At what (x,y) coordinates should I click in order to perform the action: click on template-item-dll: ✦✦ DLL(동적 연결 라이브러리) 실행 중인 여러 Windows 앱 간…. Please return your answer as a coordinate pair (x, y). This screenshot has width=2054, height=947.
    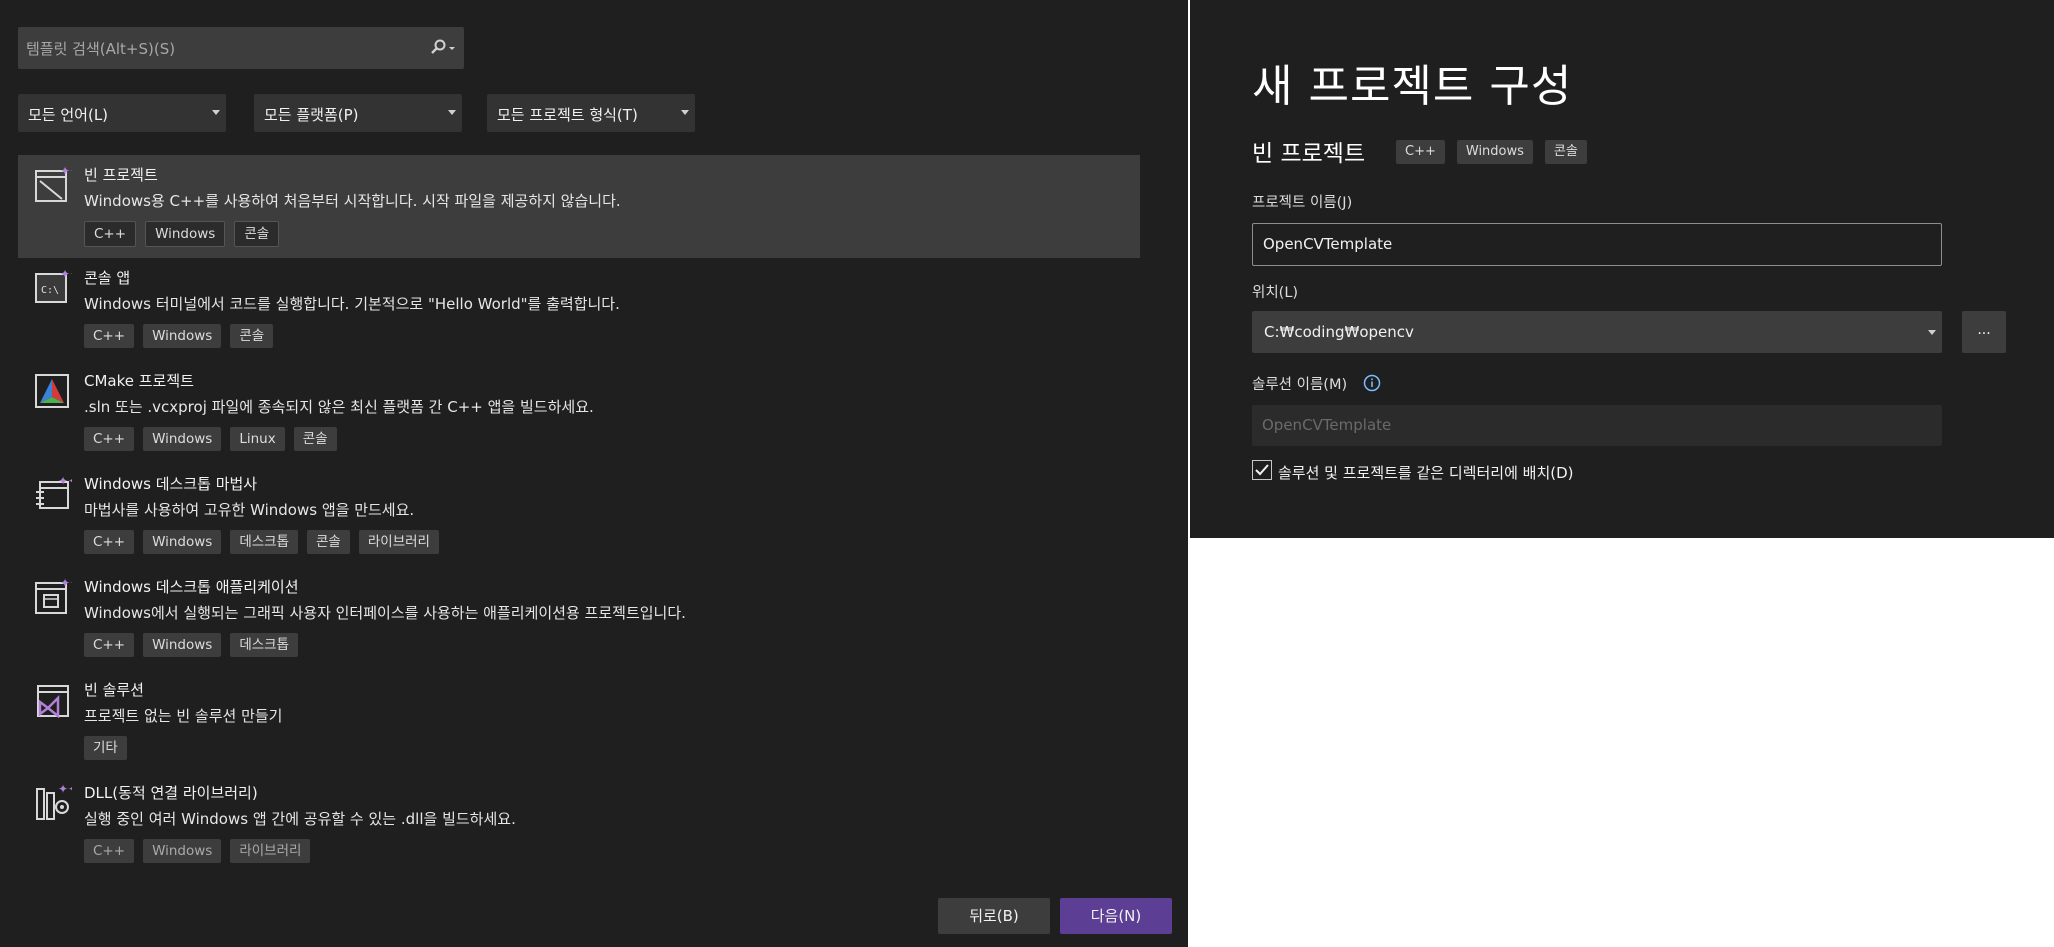
    Looking at the image, I should click on (579, 824).